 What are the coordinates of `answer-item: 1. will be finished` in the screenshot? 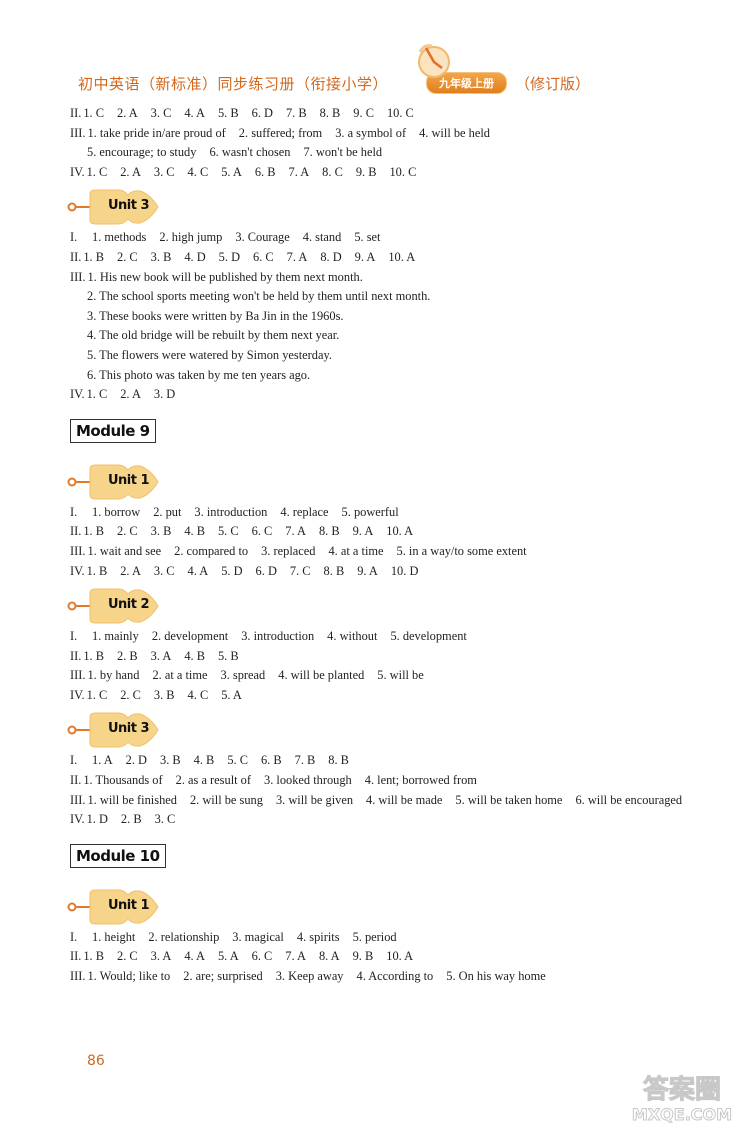 It's located at (132, 799).